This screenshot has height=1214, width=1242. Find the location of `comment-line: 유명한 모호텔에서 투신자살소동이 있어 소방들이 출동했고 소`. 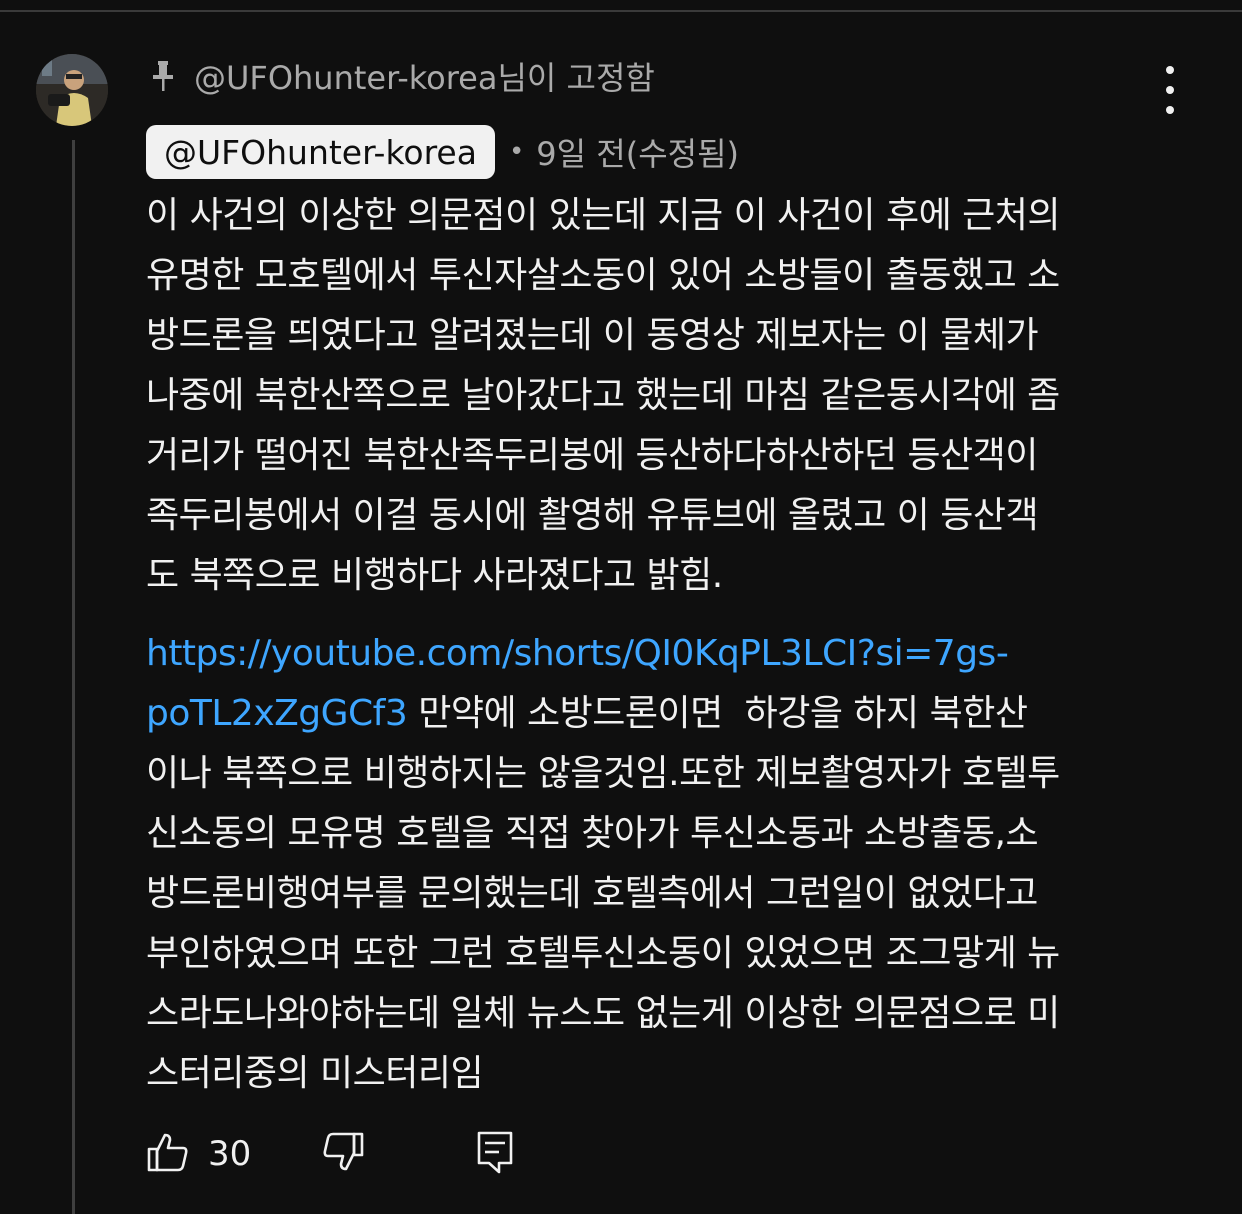

comment-line: 유명한 모호텔에서 투신자살소동이 있어 소방들이 출동했고 소 is located at coordinates (603, 275).